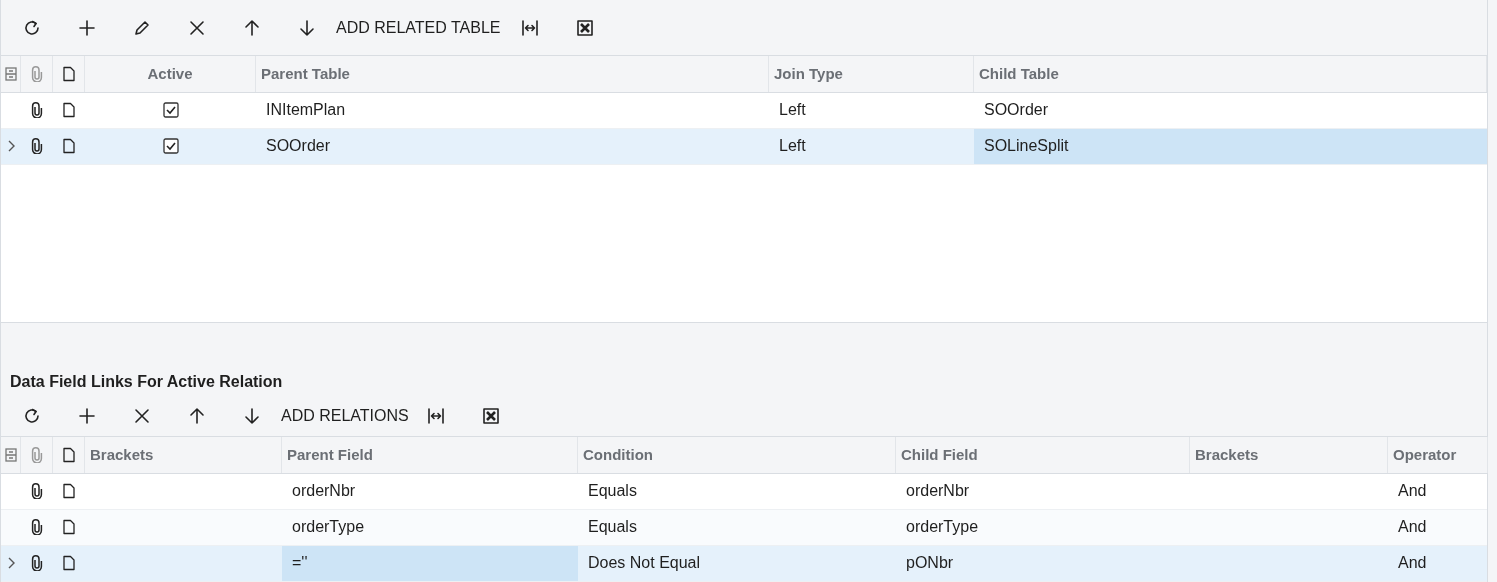  I want to click on column-header: Operator, so click(1425, 455).